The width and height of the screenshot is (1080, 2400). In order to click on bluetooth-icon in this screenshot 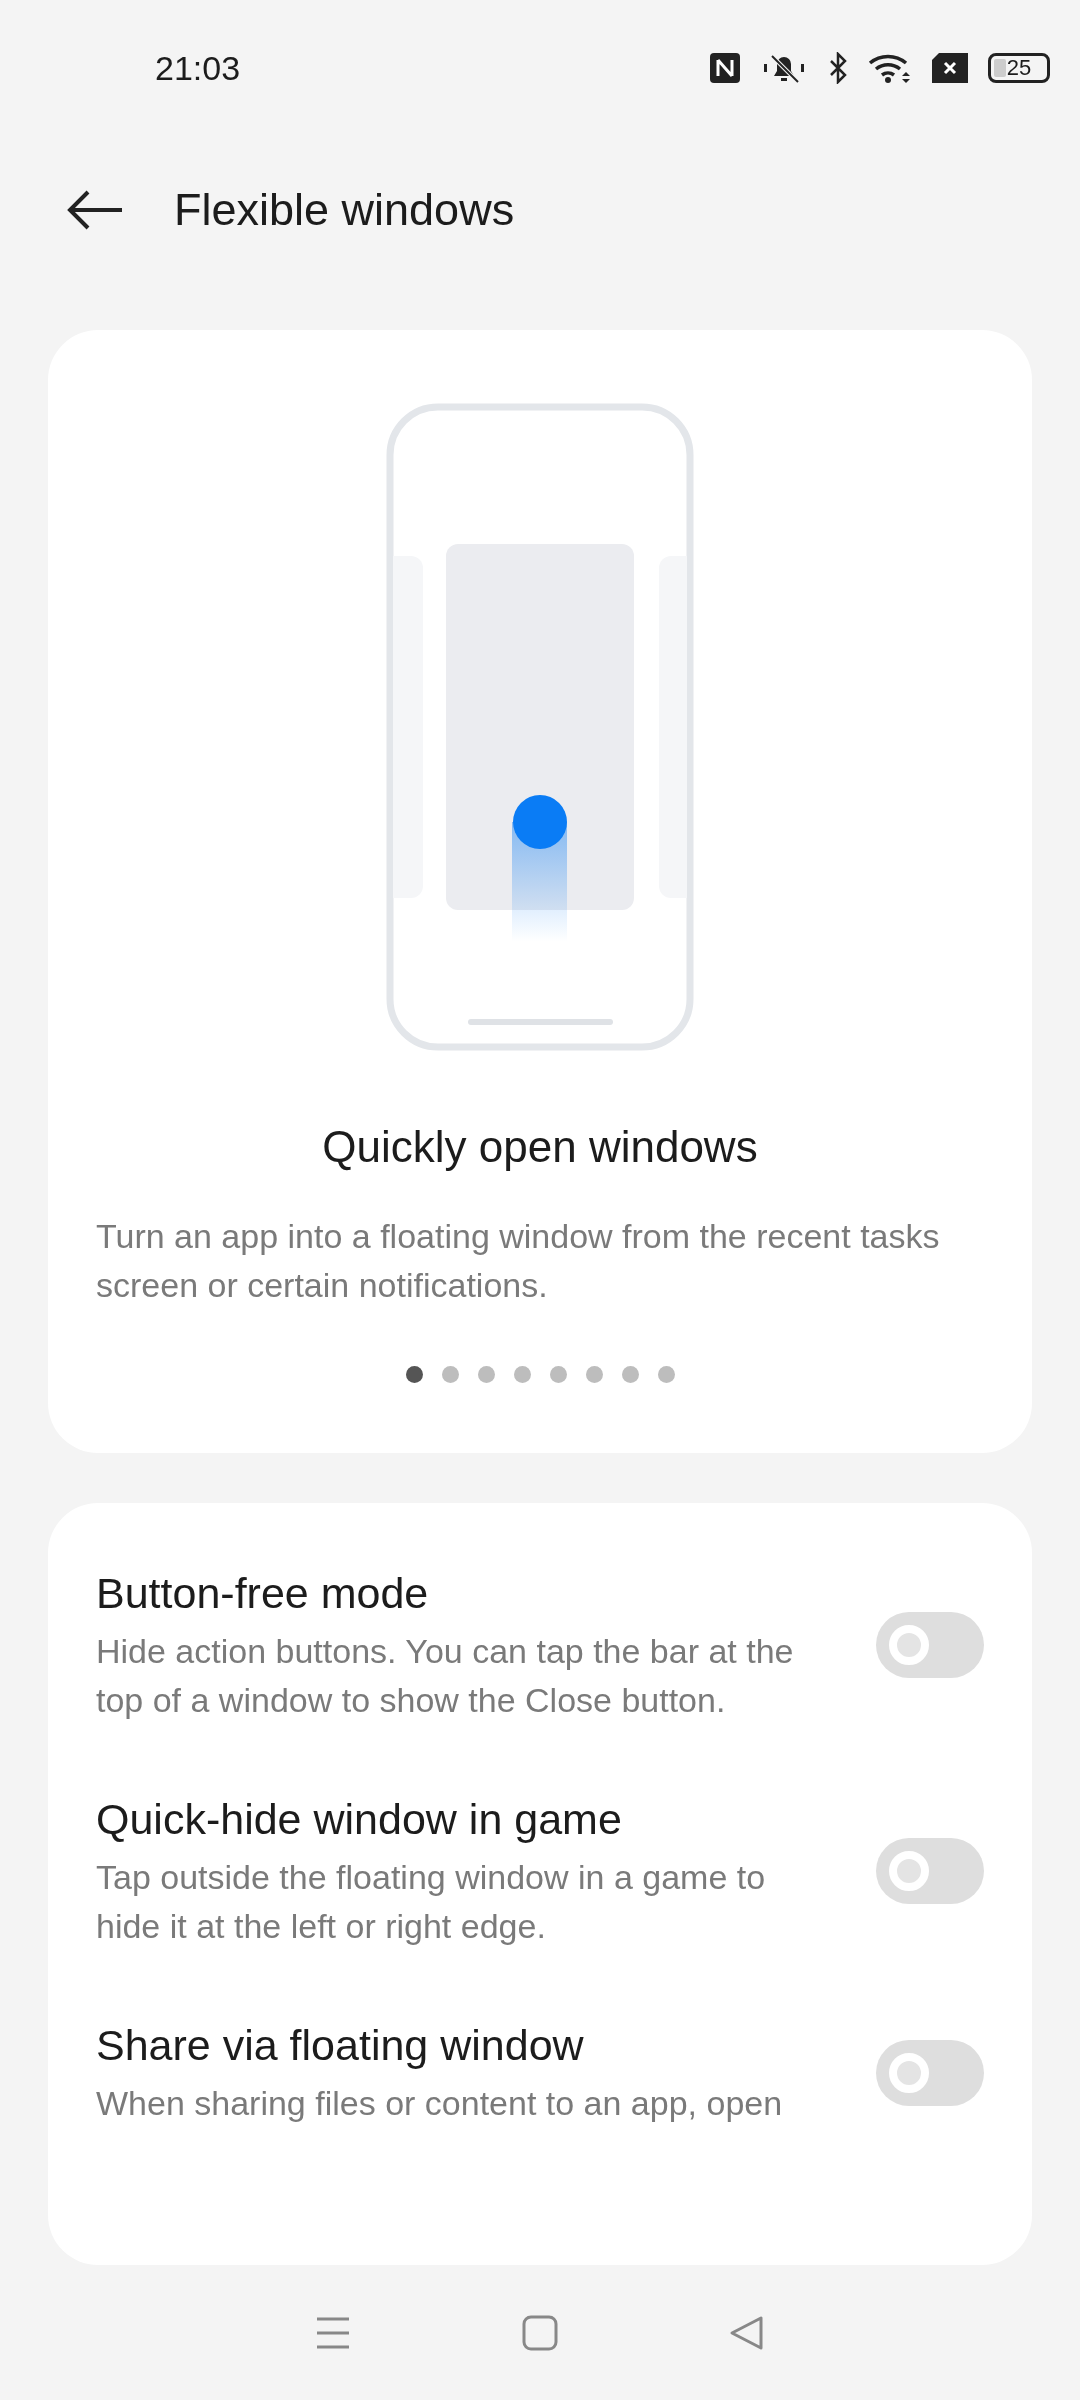, I will do `click(838, 68)`.